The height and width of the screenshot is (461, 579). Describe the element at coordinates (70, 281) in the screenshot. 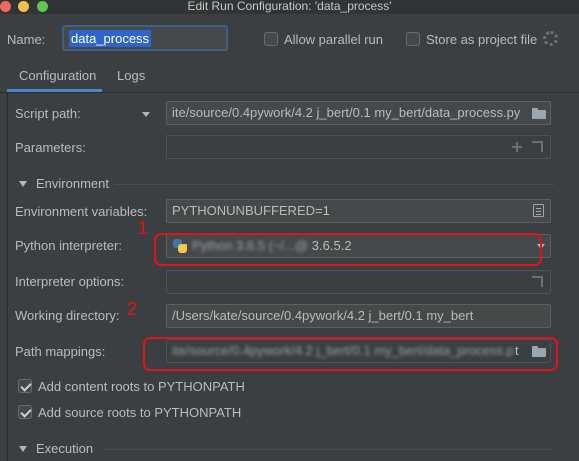

I see `interpreter-options-label: Interpreter options:` at that location.